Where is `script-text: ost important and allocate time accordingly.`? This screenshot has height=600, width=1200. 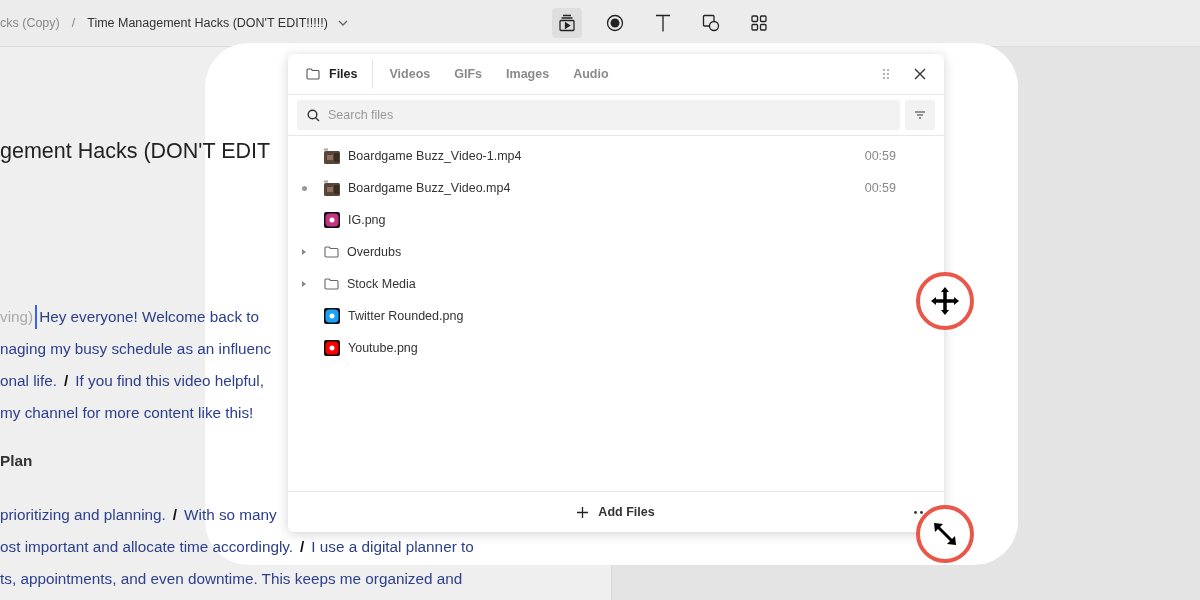
script-text: ost important and allocate time accordingly. is located at coordinates (147, 547).